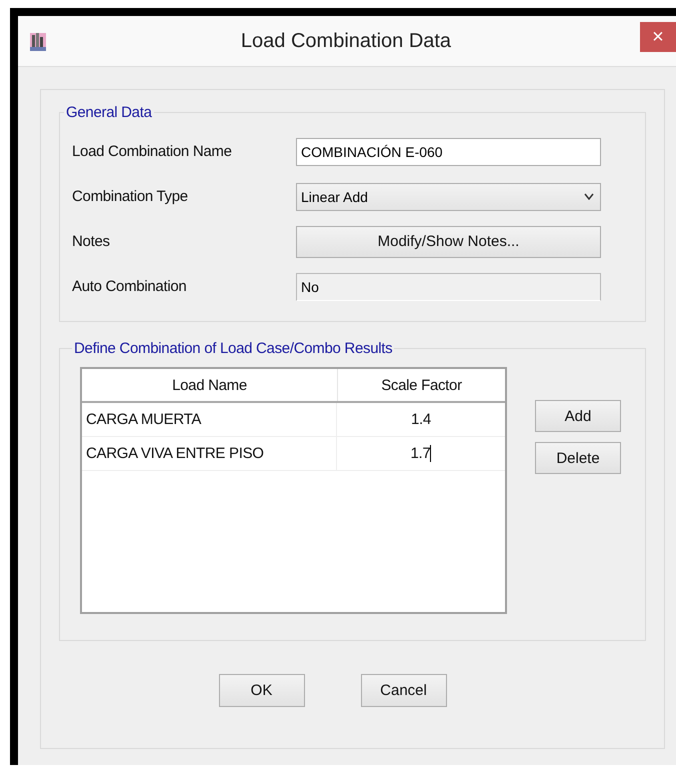 This screenshot has height=771, width=676. Describe the element at coordinates (209, 419) in the screenshot. I see `table-cell: CARGA MUERTA` at that location.